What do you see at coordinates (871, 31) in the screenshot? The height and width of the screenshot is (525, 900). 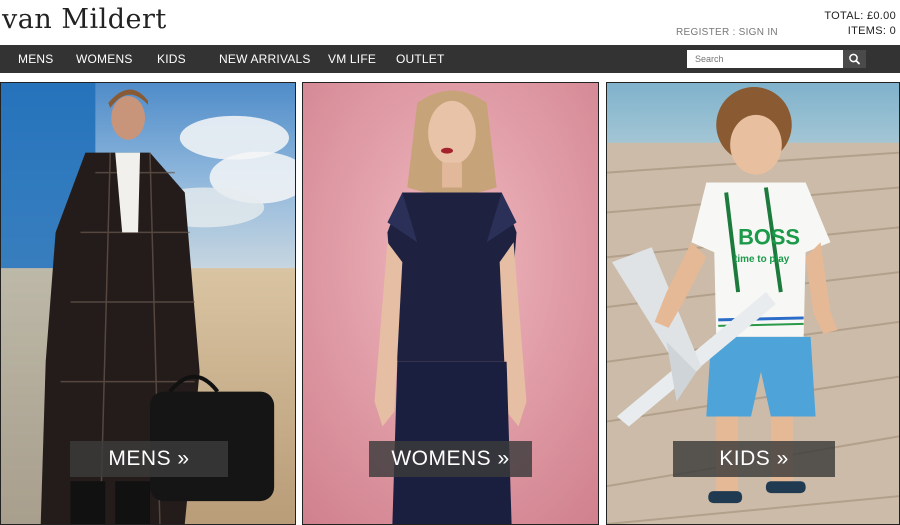 I see `cart-items-count: ITEMS: 0` at bounding box center [871, 31].